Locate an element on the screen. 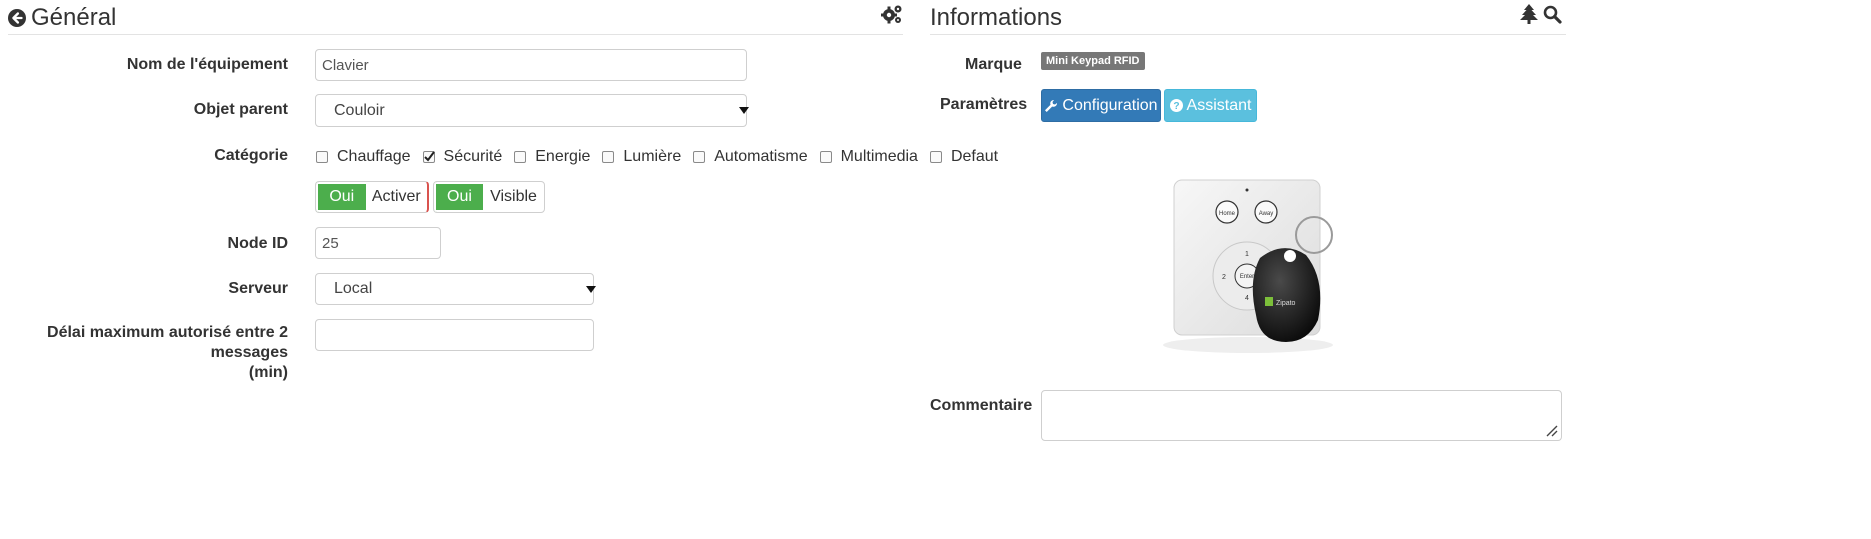 The image size is (1871, 539). resize-handle-icon is located at coordinates (1551, 430).